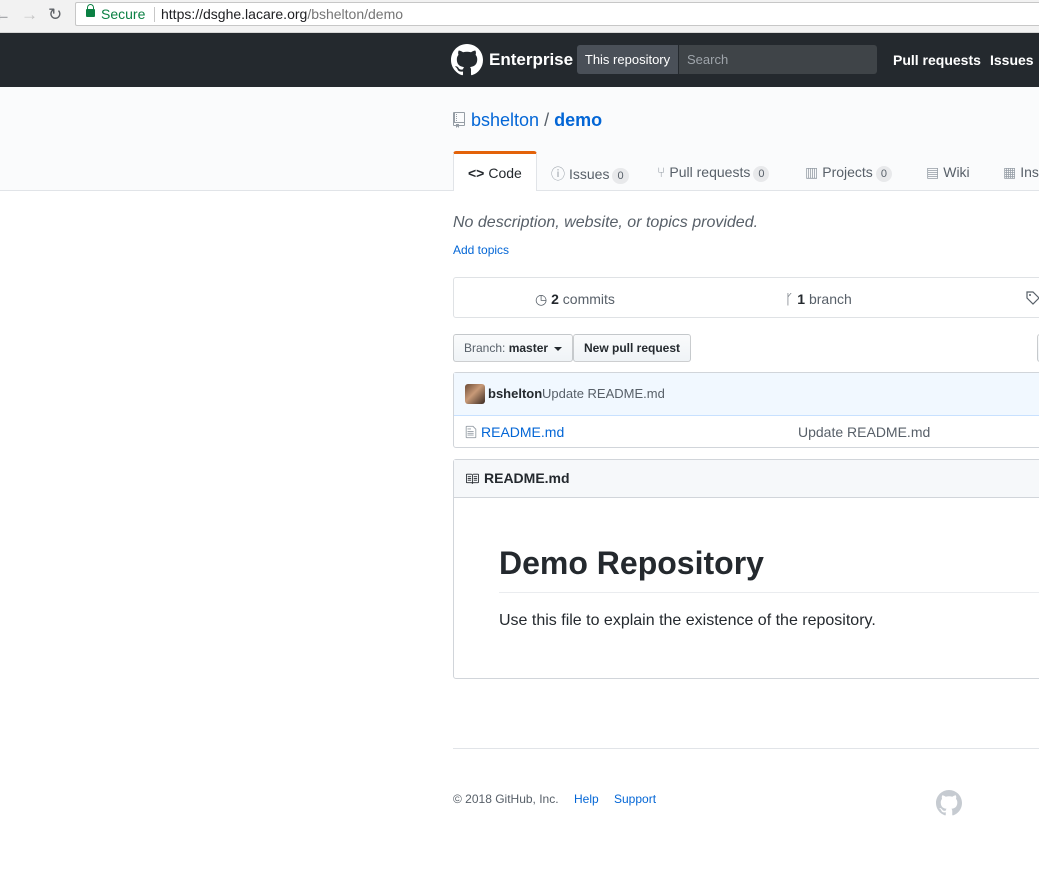  What do you see at coordinates (956, 172) in the screenshot?
I see `tab-wiki-label: Wiki` at bounding box center [956, 172].